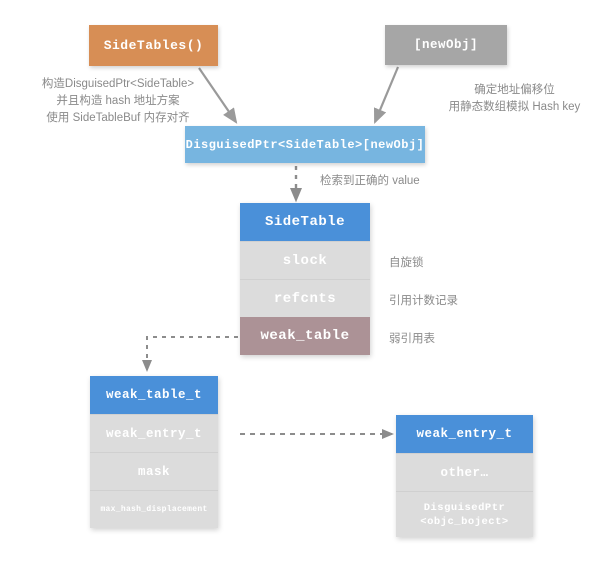  Describe the element at coordinates (305, 144) in the screenshot. I see `node-disguised-ptr: DisguisedPtr<SideTable>[newObj]` at that location.